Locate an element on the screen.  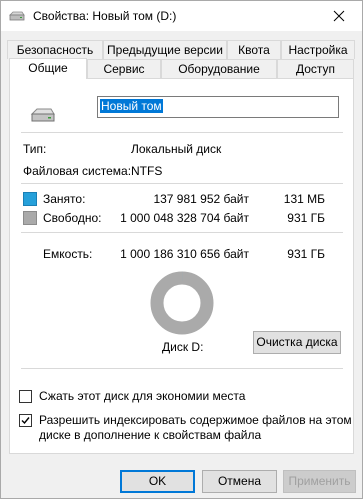
close-icon is located at coordinates (339, 16).